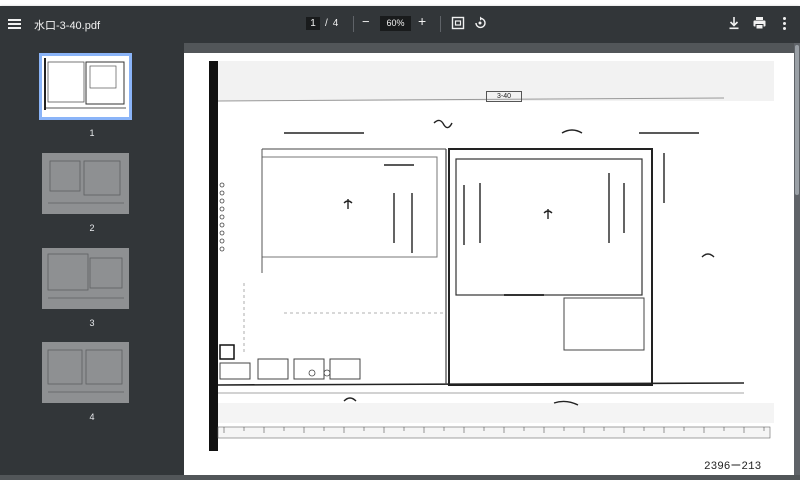  What do you see at coordinates (67, 26) in the screenshot?
I see `document-title: 水口-3-40.pdf` at bounding box center [67, 26].